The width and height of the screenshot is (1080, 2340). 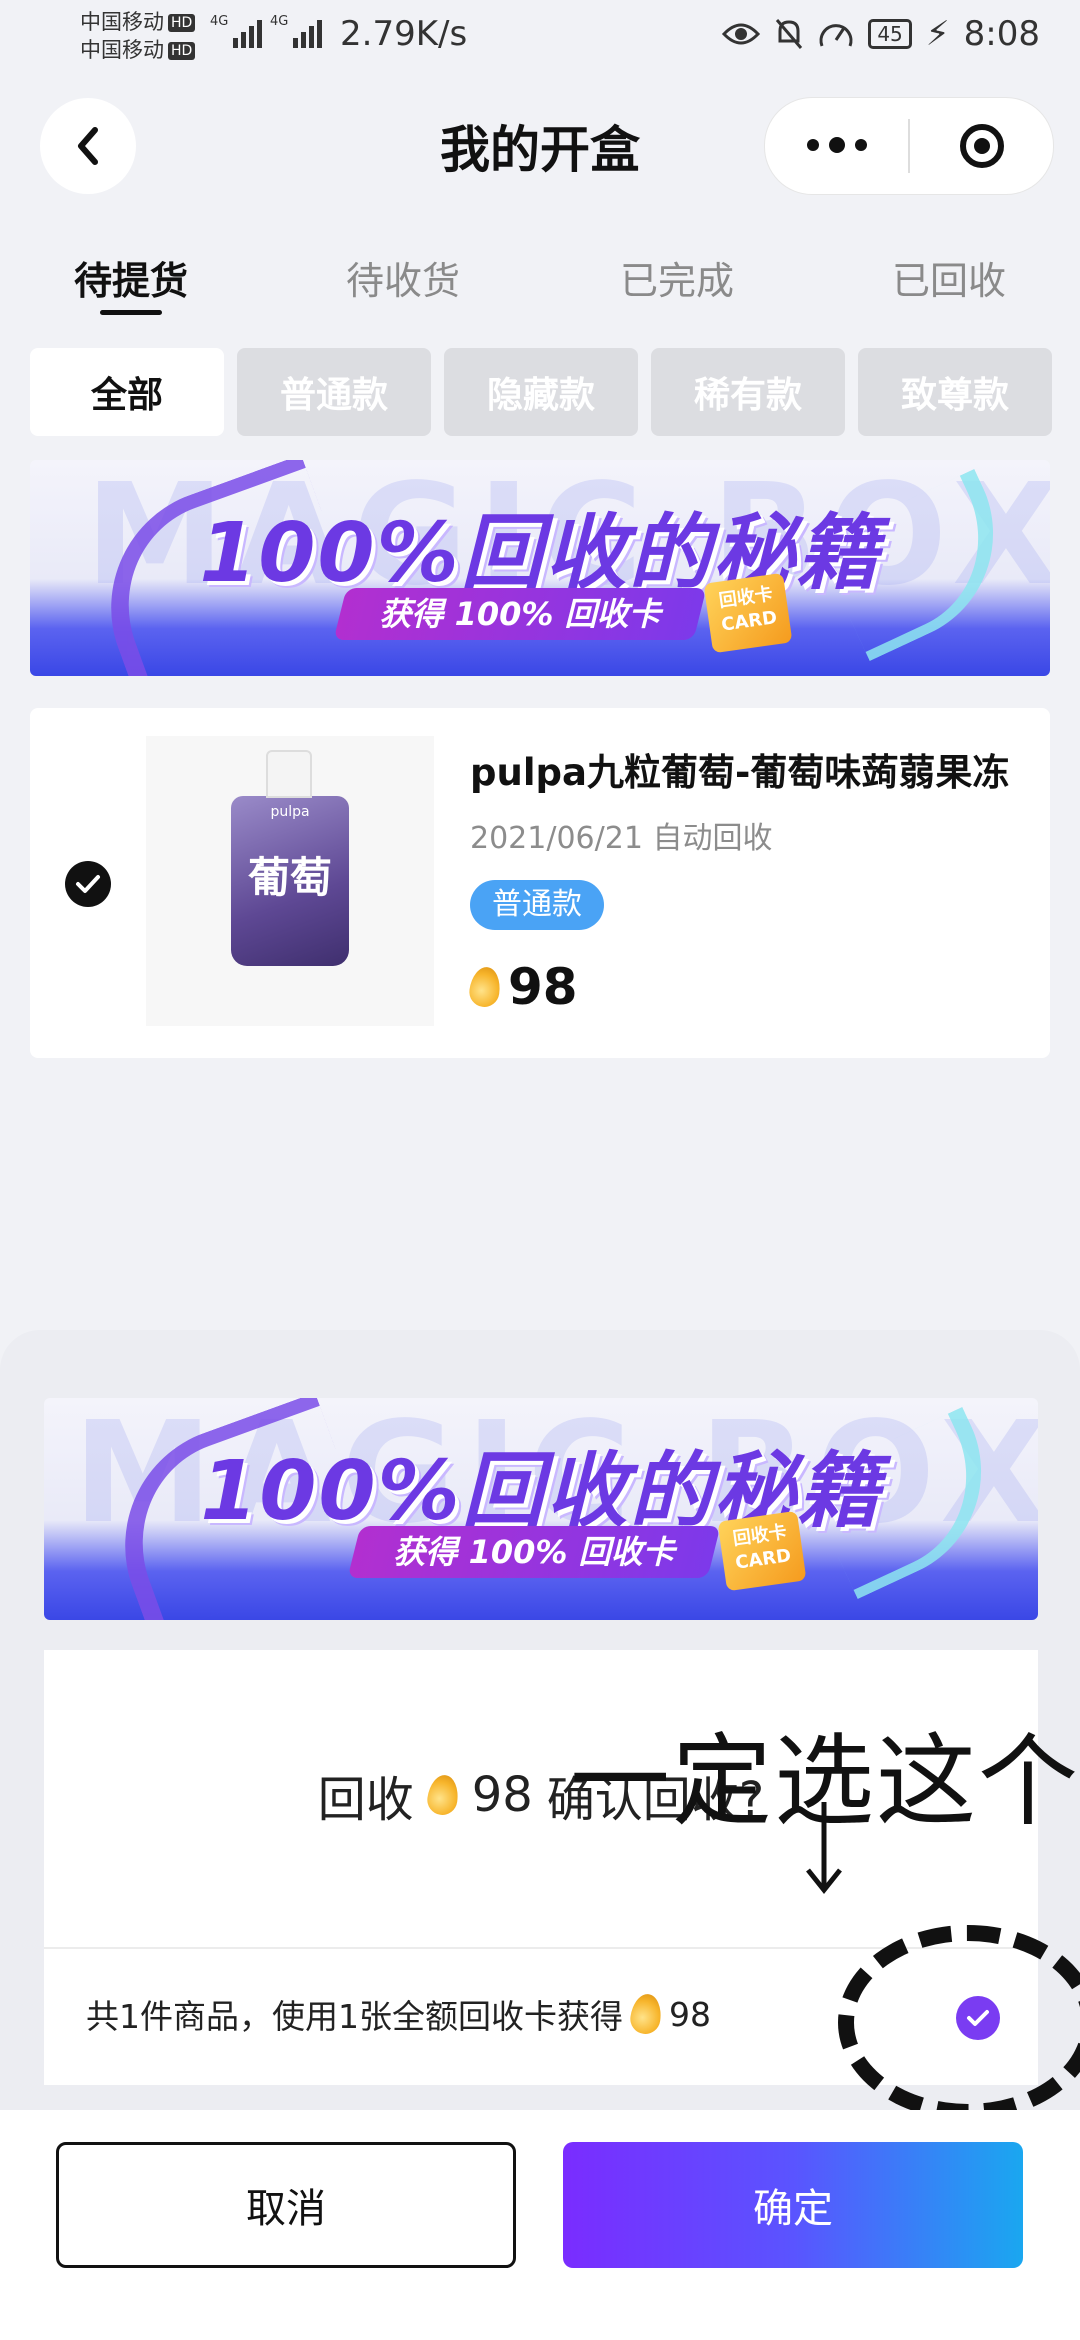 What do you see at coordinates (354, 2016) in the screenshot?
I see `summary-text: 共1件商品，使用1张全额回收卡获得` at bounding box center [354, 2016].